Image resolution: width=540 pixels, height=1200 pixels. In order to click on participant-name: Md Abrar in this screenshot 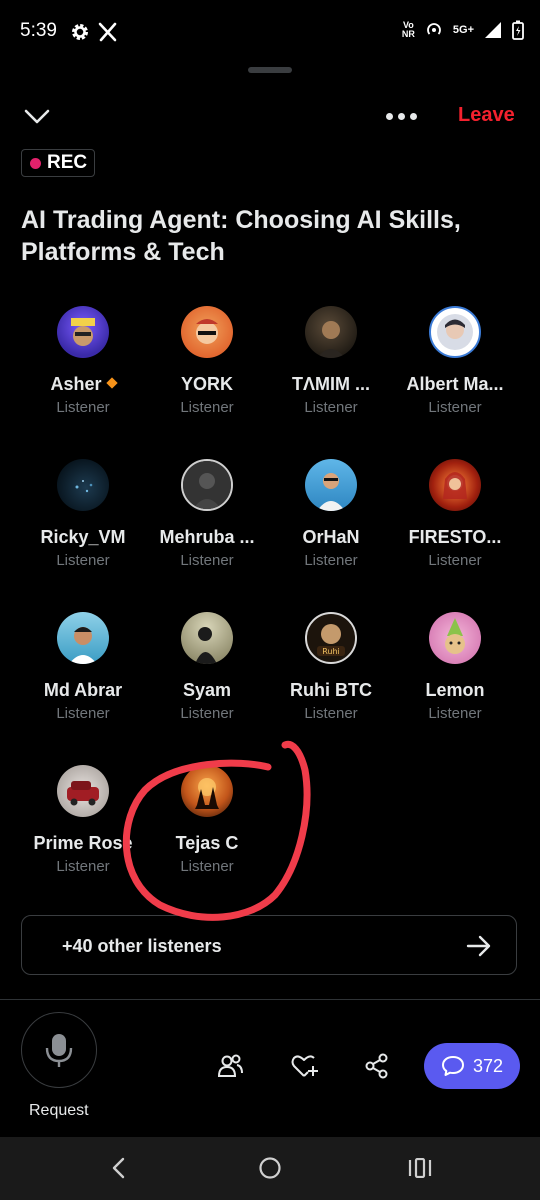, I will do `click(83, 690)`.